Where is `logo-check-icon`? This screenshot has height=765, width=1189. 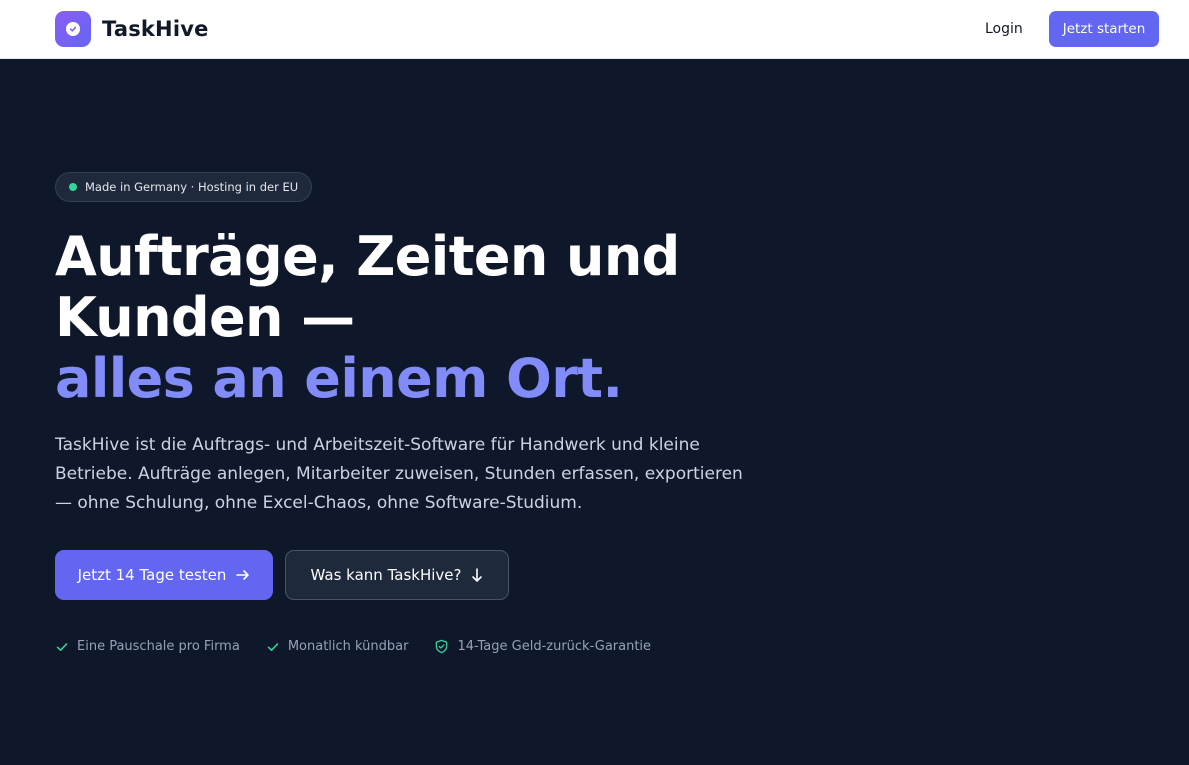
logo-check-icon is located at coordinates (73, 29).